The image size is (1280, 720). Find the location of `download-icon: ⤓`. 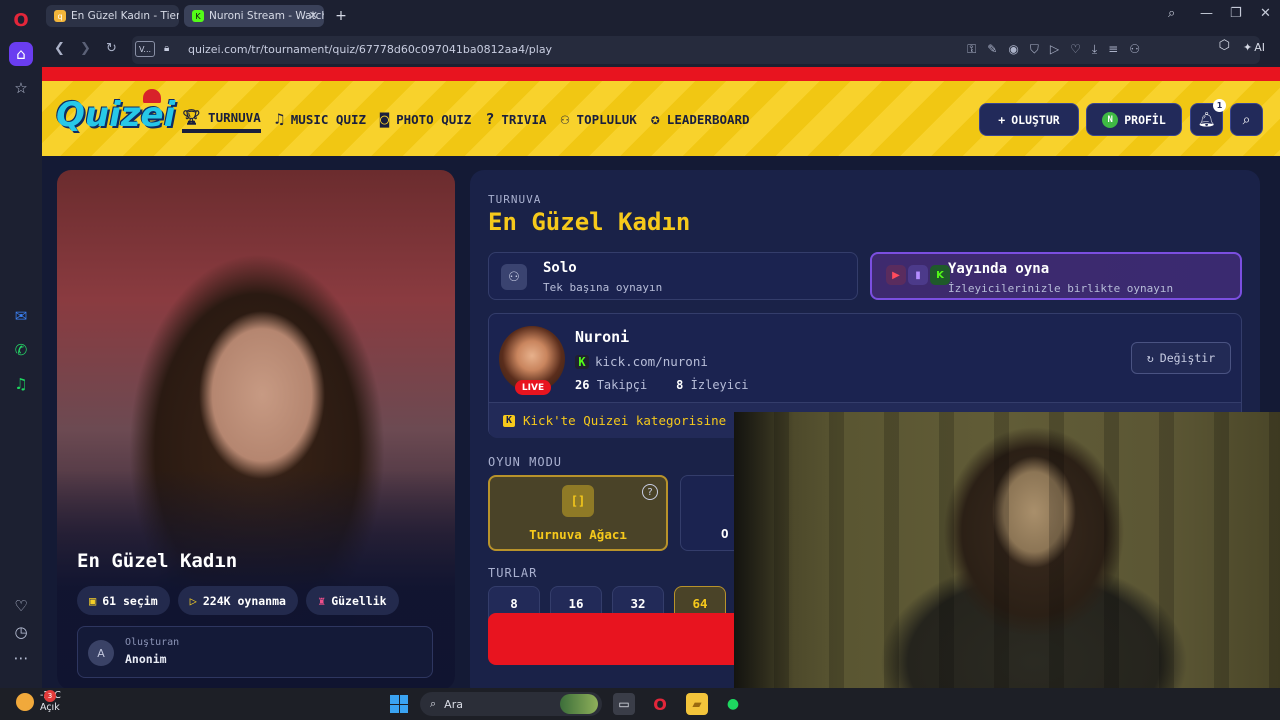

download-icon: ⤓ is located at coordinates (1094, 49).